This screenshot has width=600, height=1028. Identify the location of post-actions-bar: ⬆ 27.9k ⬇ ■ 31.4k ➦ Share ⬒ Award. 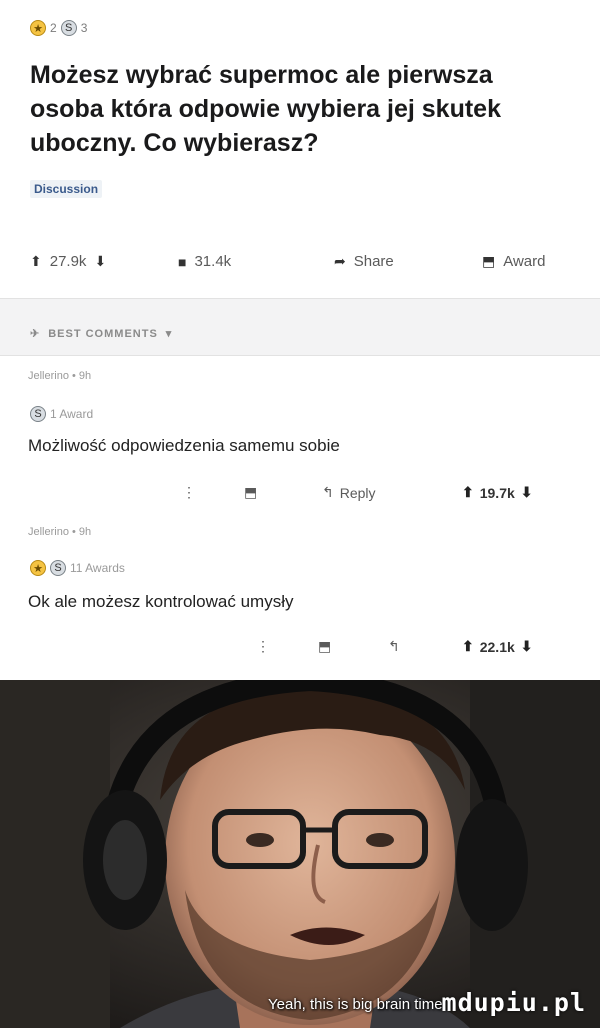
(300, 263).